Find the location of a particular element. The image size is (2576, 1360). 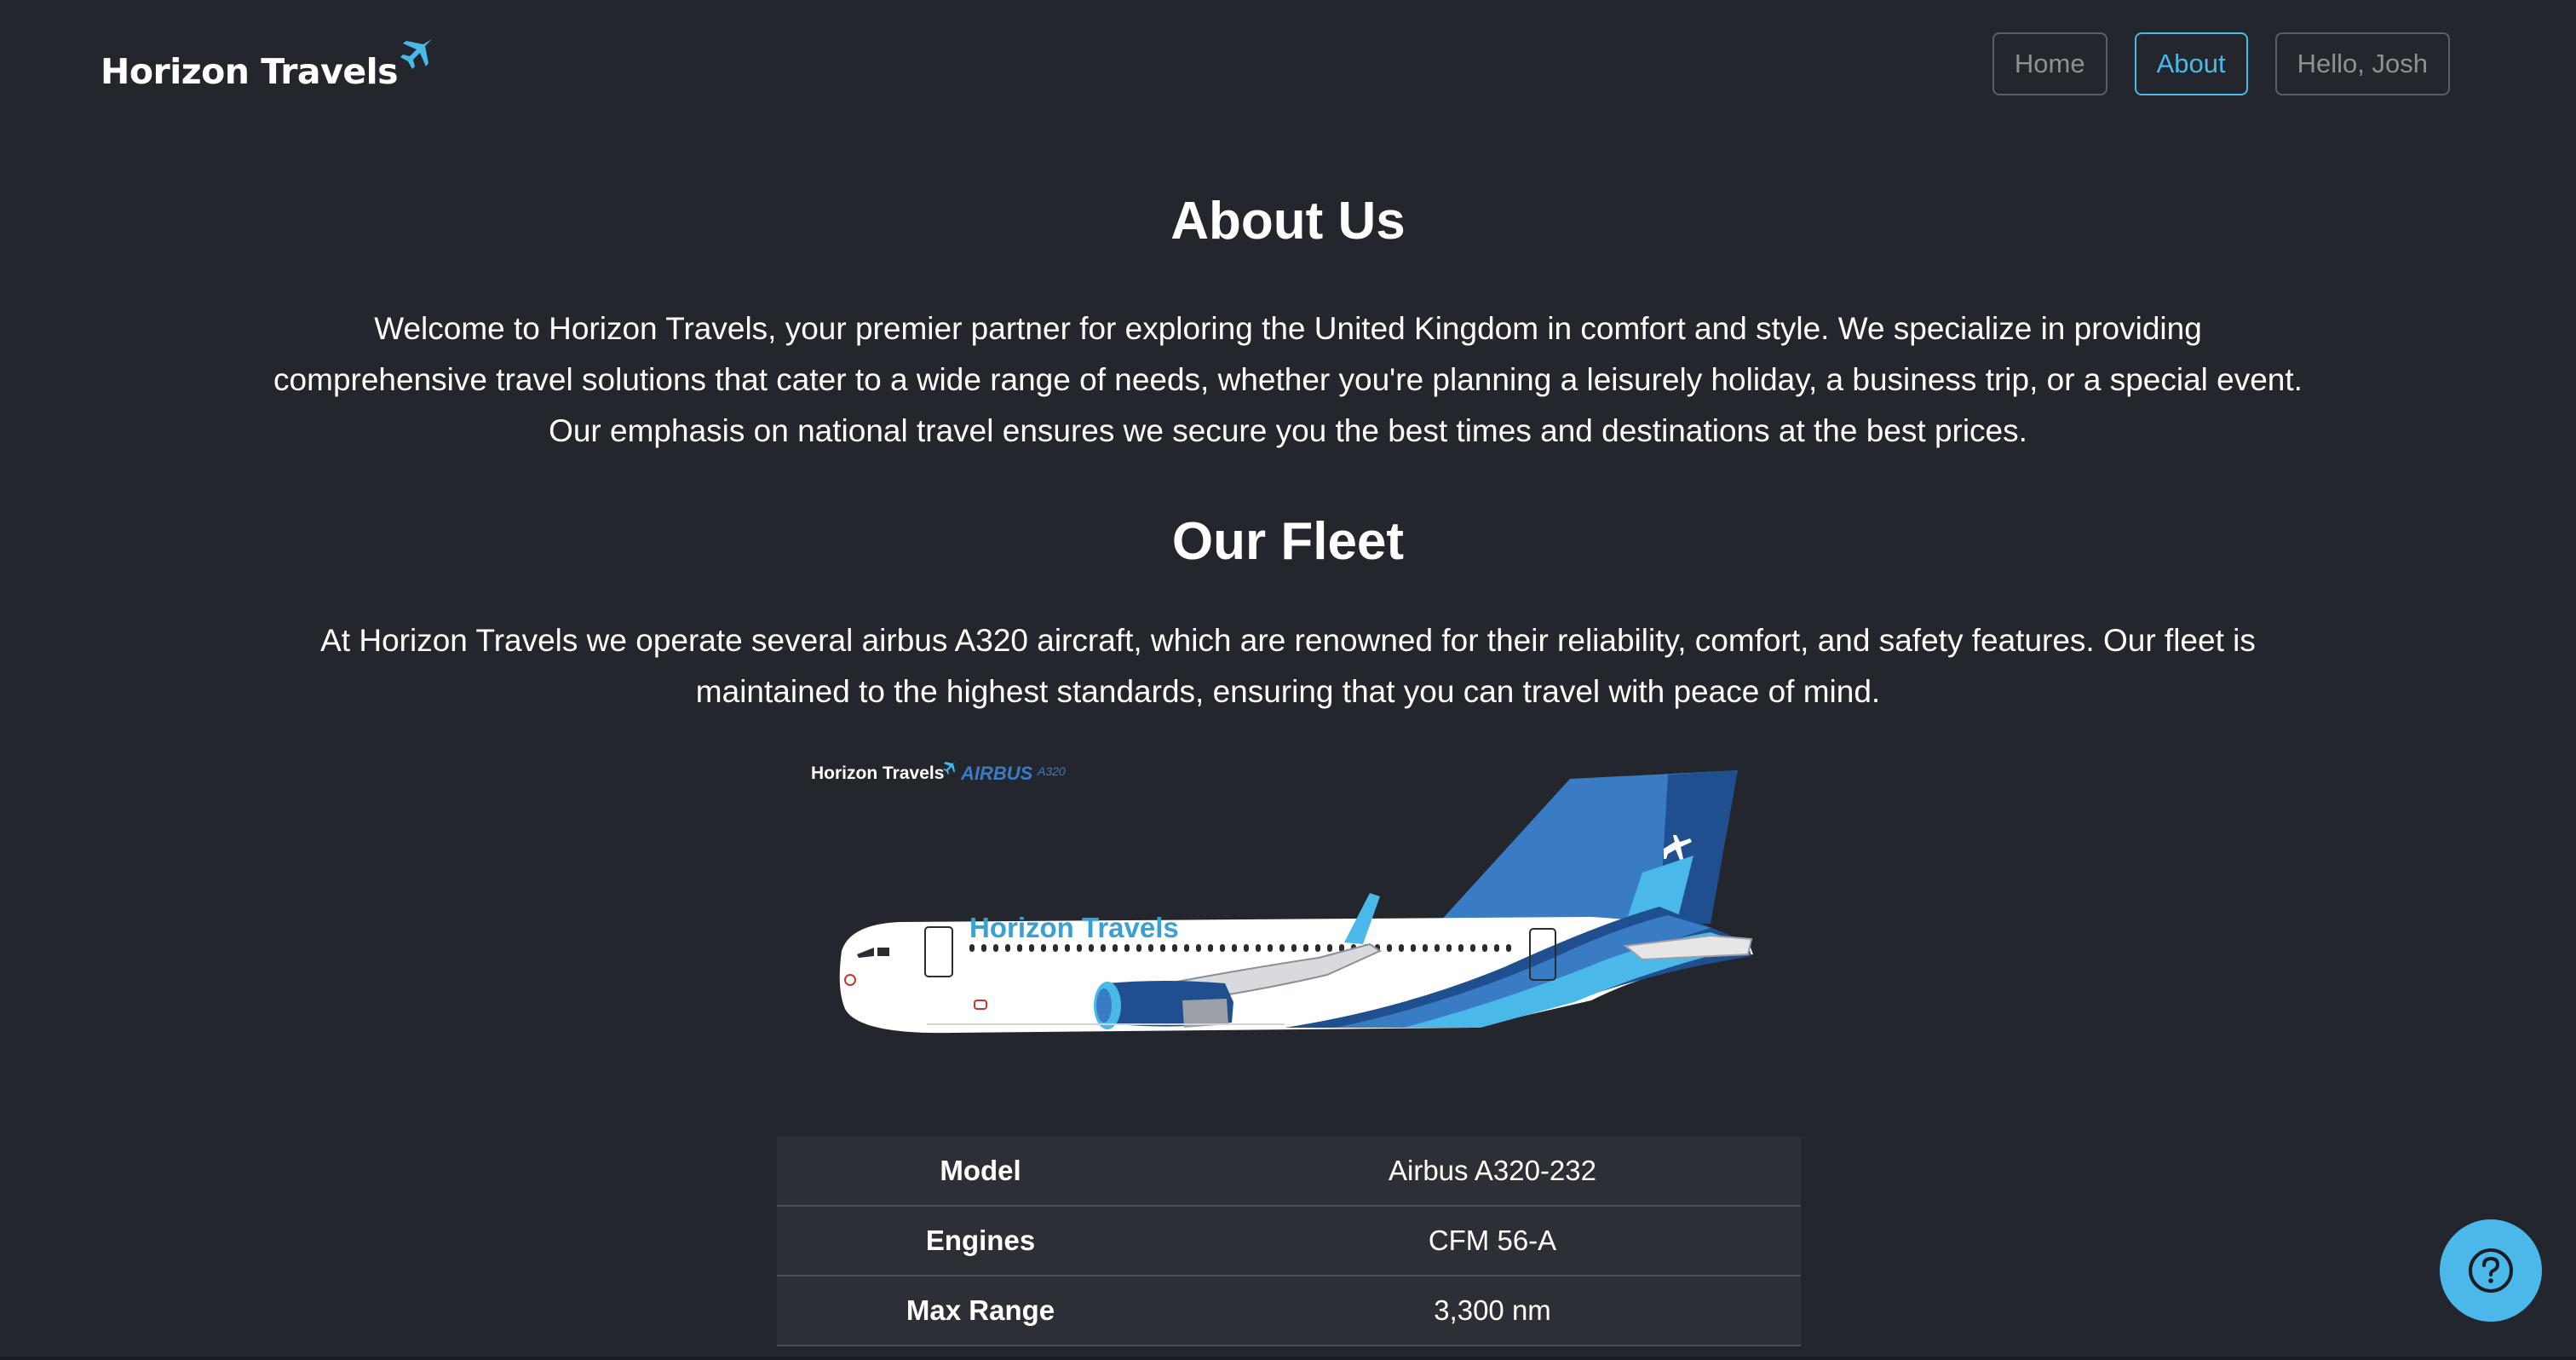

logo: Horizon Travels is located at coordinates (268, 64).